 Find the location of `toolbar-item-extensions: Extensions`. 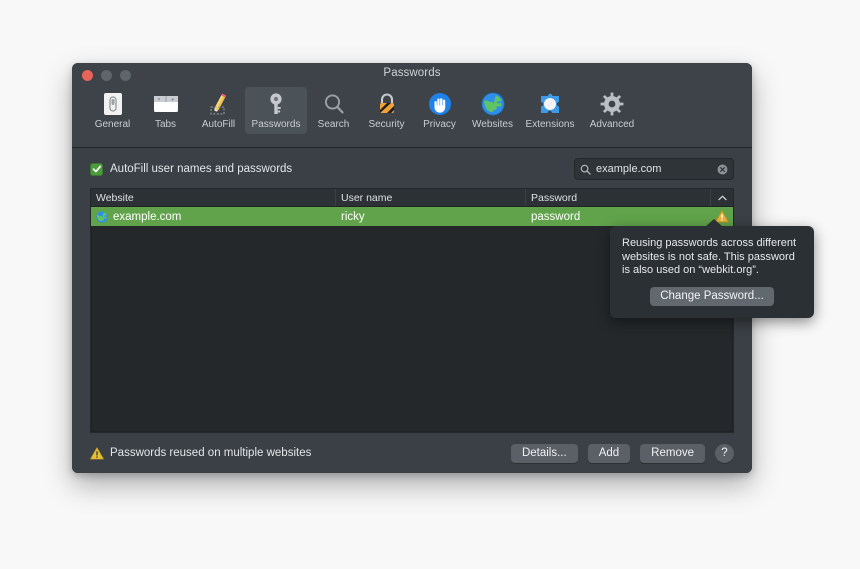

toolbar-item-extensions: Extensions is located at coordinates (550, 110).